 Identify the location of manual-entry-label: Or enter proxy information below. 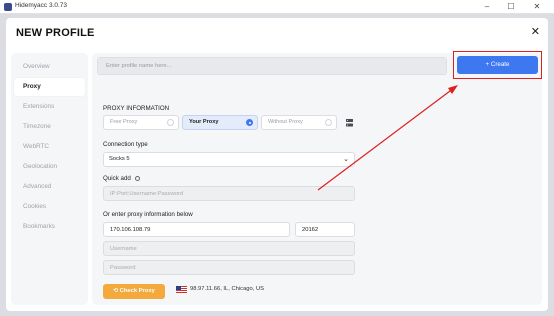
(148, 214).